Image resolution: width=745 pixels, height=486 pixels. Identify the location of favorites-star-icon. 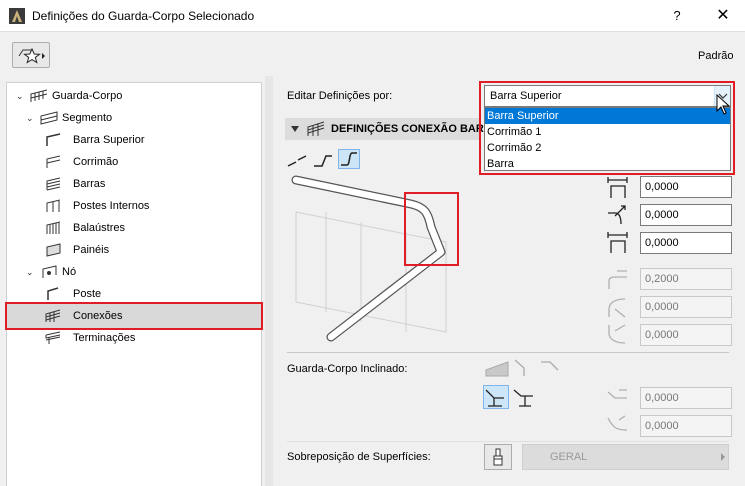
(31, 55).